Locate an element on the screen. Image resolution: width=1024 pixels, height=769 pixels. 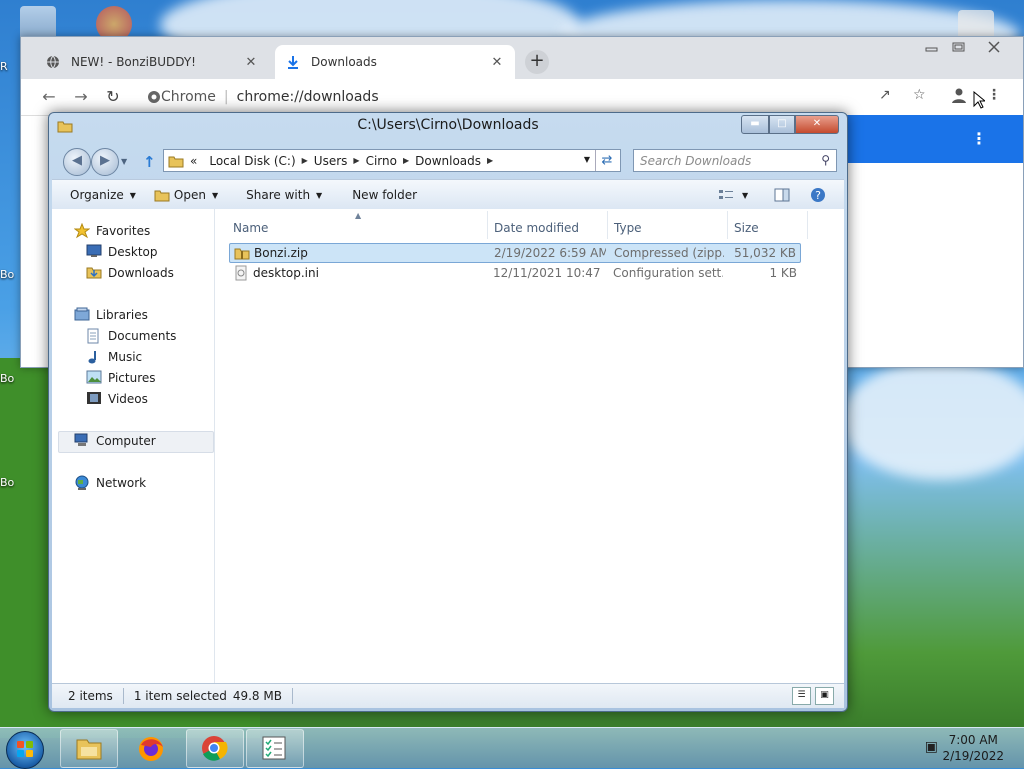
close-icon is located at coordinates (994, 48).